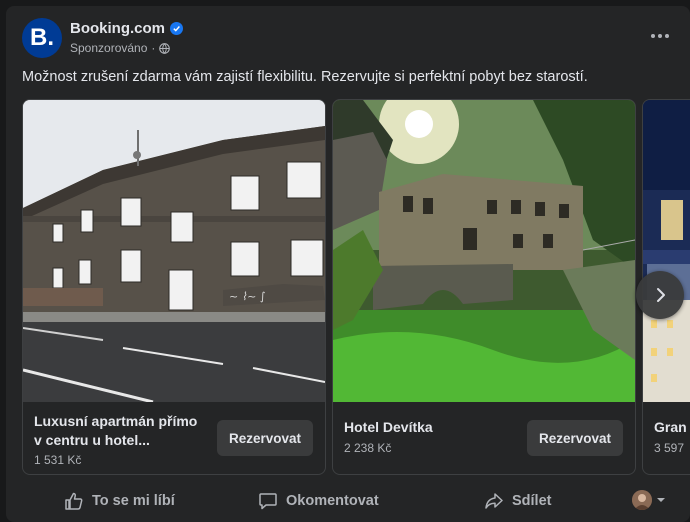  I want to click on sponsored-label: Sponzorováno, so click(108, 48).